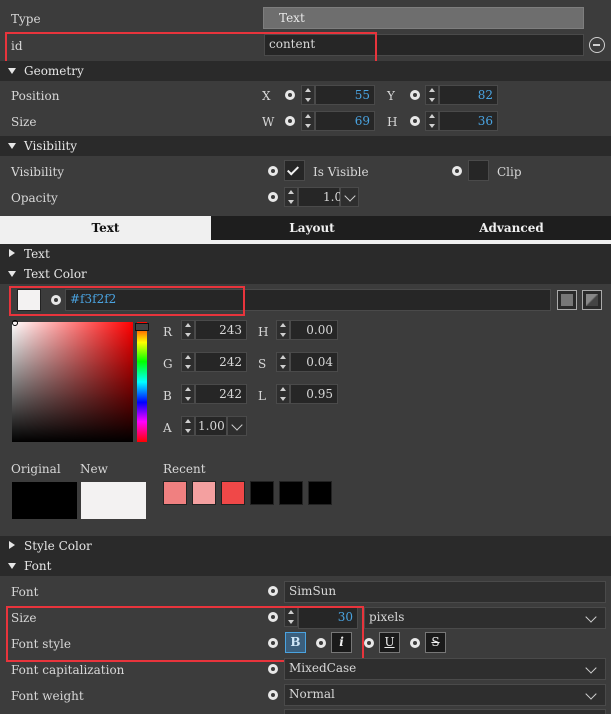  What do you see at coordinates (168, 364) in the screenshot?
I see `g-label: G` at bounding box center [168, 364].